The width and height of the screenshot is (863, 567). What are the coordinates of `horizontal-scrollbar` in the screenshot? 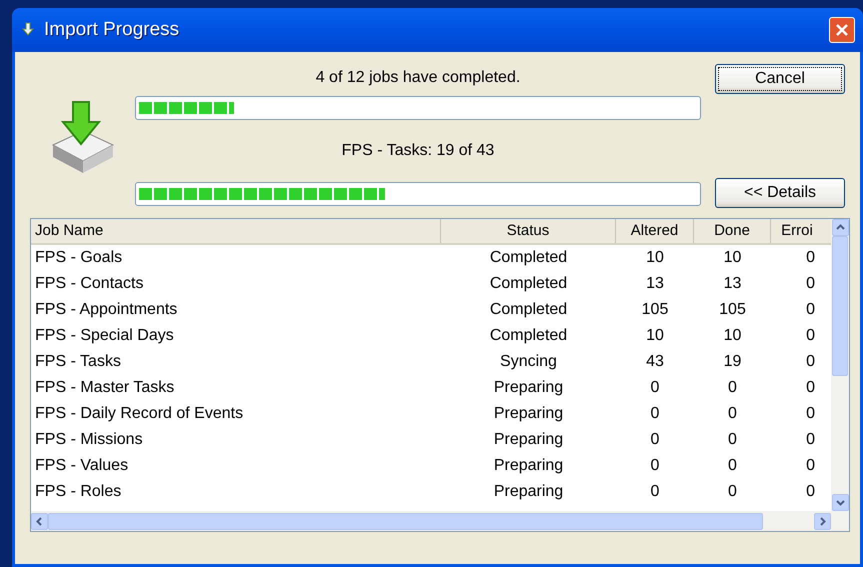 It's located at (440, 521).